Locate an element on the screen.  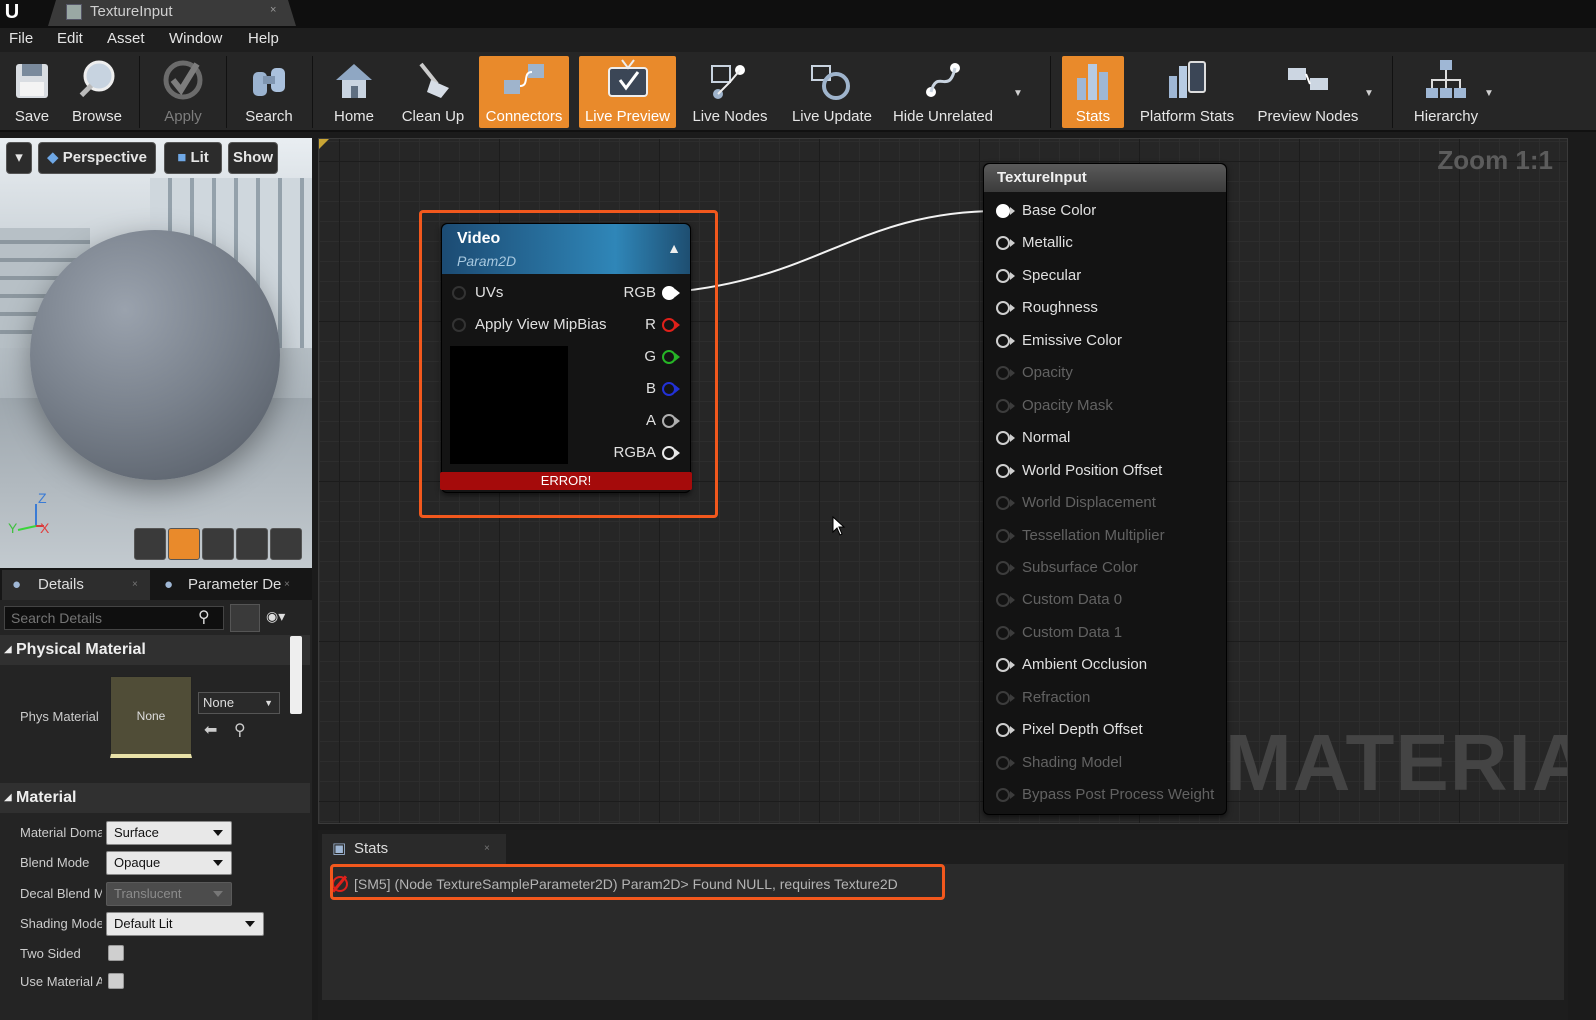
document-tab-title: TextureInput is located at coordinates (131, 11).